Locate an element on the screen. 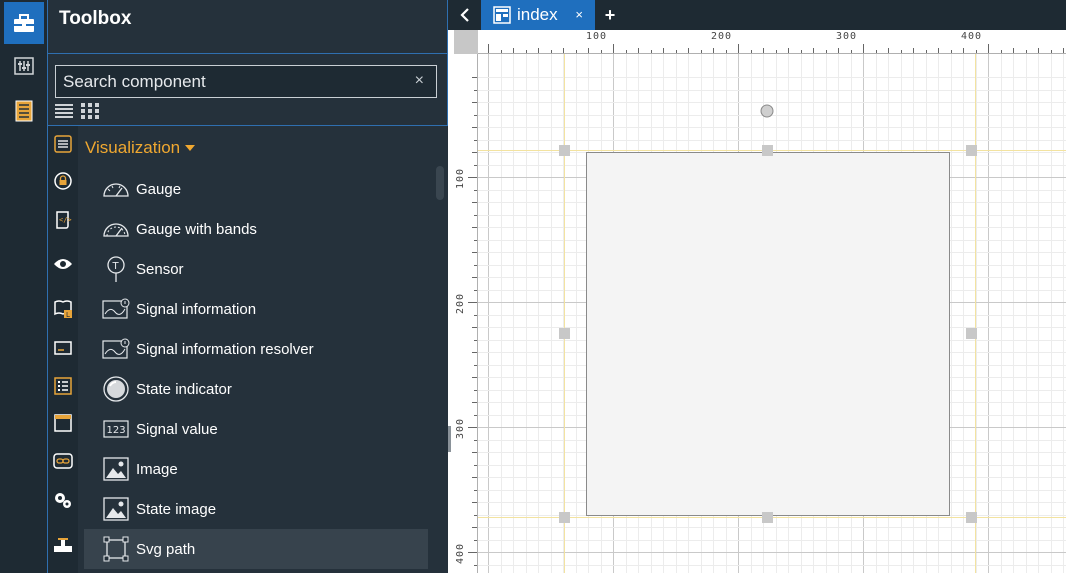  page-layout-icon is located at coordinates (502, 15).